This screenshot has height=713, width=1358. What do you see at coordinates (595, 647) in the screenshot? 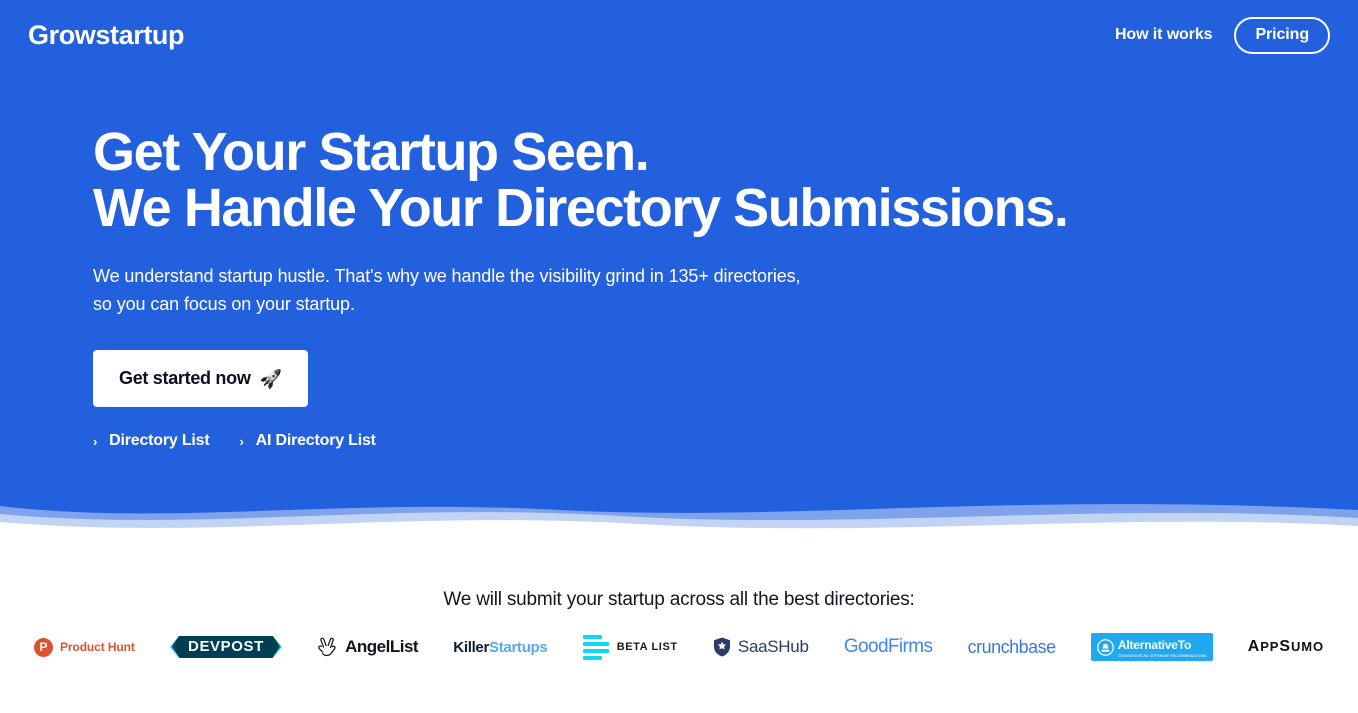
I see `beta-list-icon` at bounding box center [595, 647].